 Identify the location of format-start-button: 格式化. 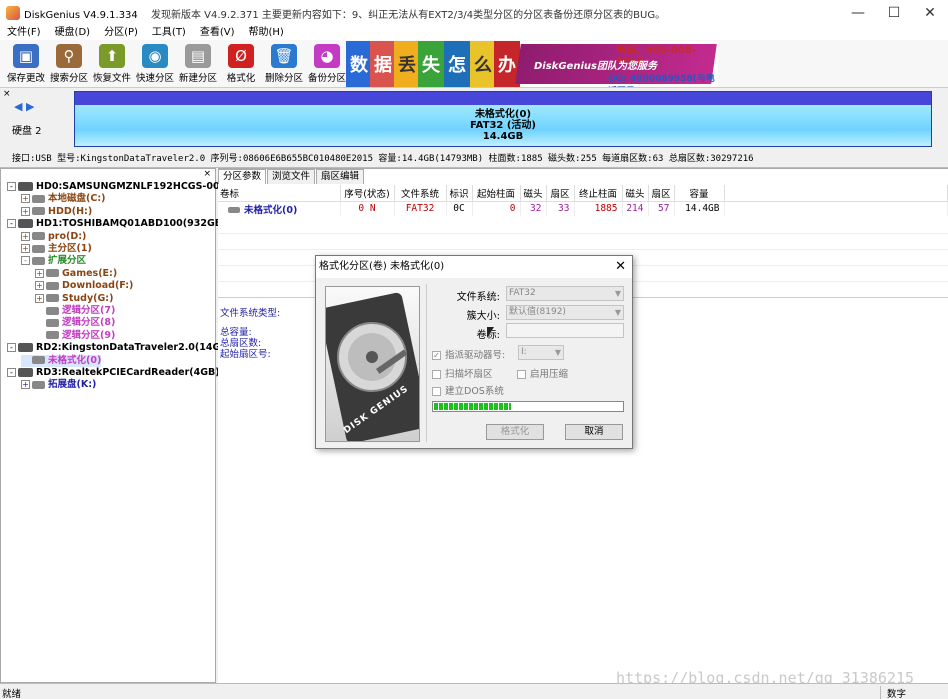
(515, 432).